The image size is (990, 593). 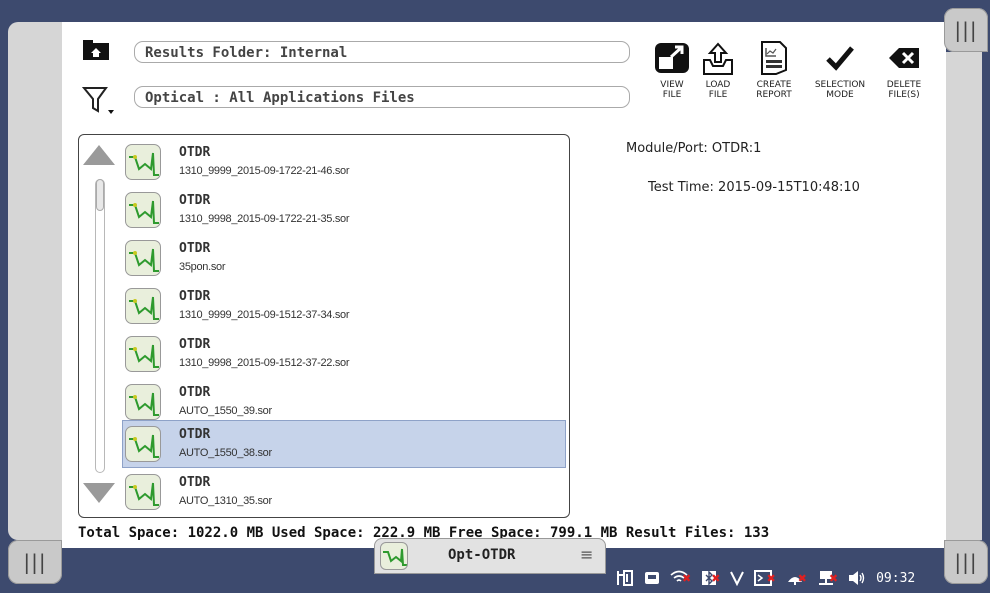 What do you see at coordinates (896, 578) in the screenshot?
I see `clock: 09:32` at bounding box center [896, 578].